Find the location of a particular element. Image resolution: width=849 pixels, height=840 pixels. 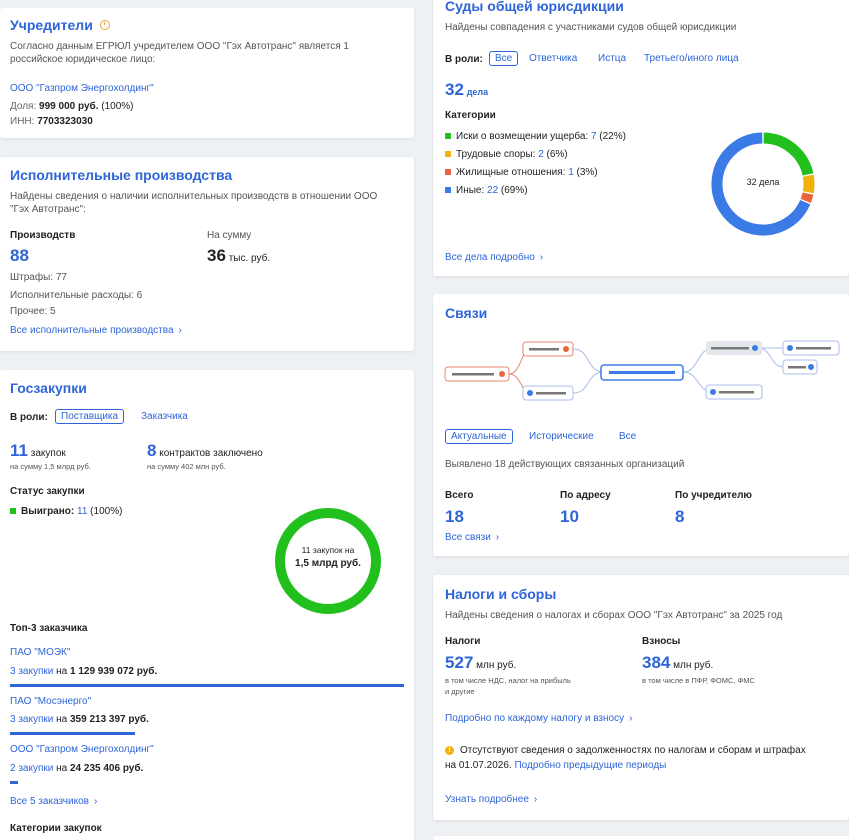

links-title: Связи is located at coordinates (466, 313).